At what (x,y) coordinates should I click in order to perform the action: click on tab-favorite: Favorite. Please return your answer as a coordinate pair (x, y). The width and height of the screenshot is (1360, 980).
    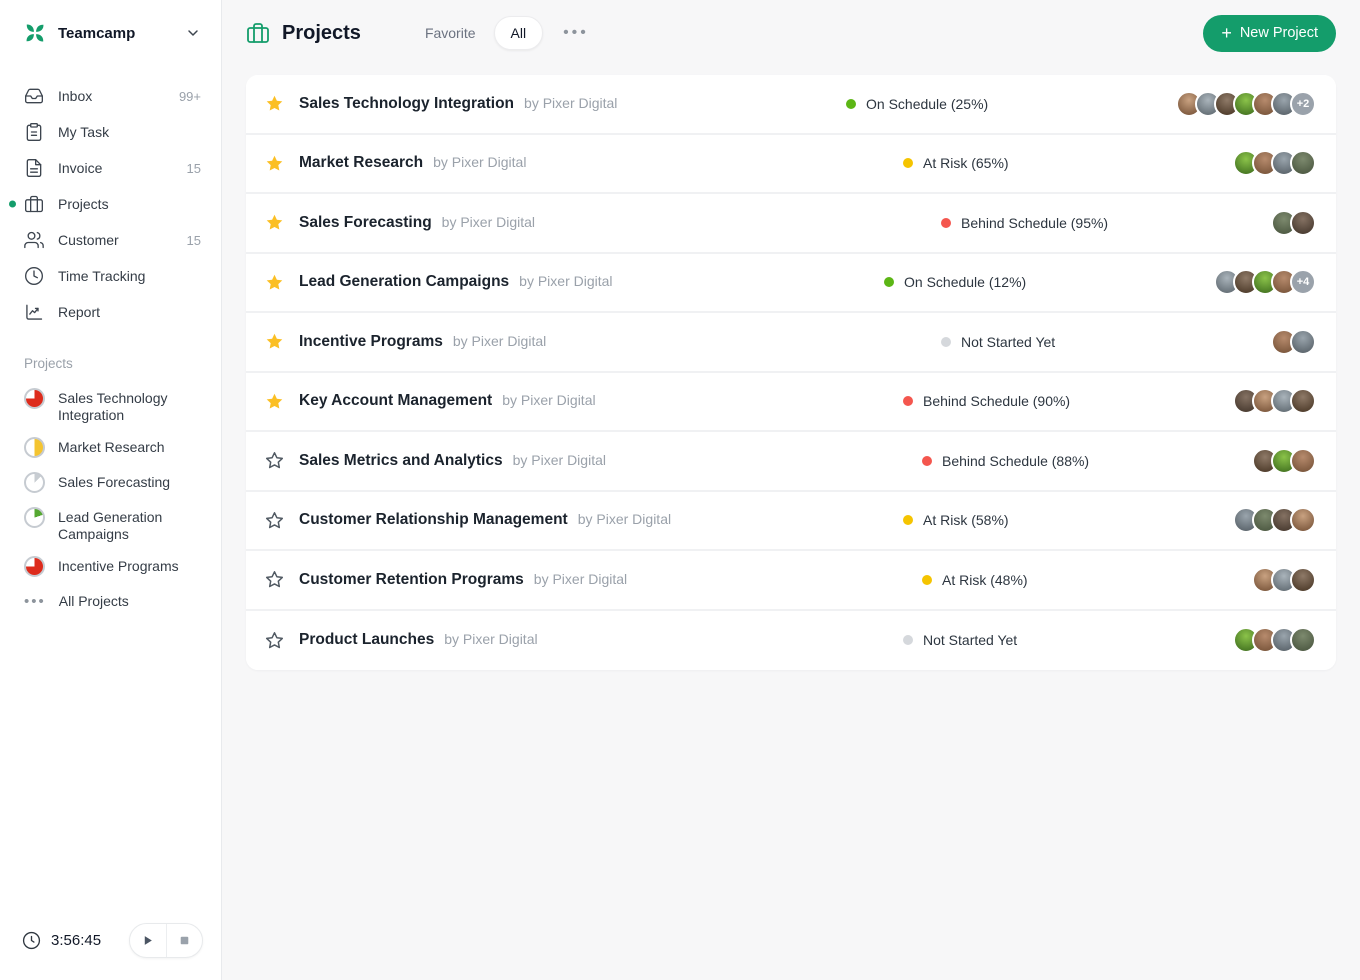
    Looking at the image, I should click on (450, 33).